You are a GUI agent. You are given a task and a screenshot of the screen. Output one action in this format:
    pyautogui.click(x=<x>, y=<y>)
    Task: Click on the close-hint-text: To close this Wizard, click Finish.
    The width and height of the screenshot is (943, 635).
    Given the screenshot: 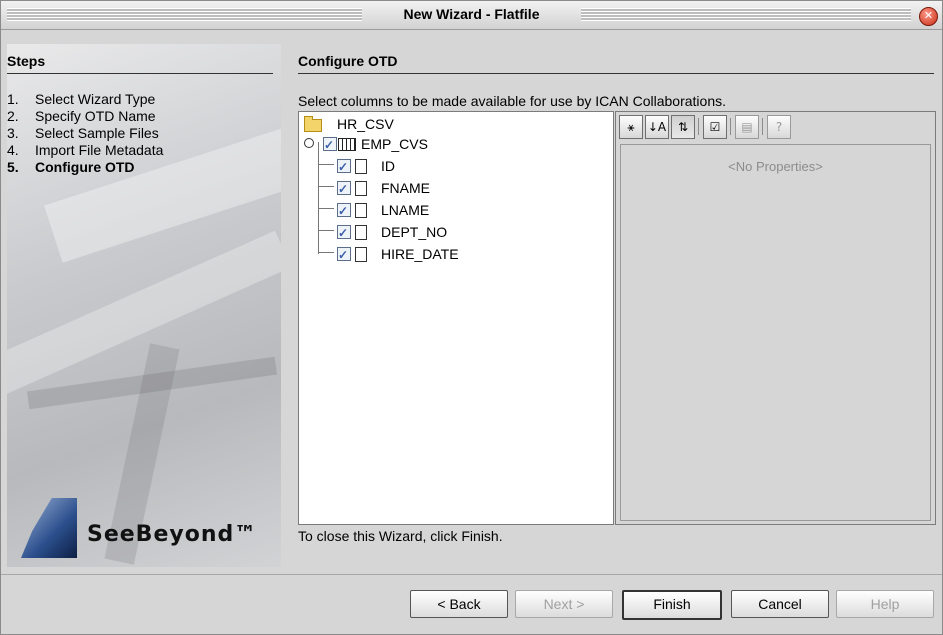 What is the action you would take?
    pyautogui.click(x=400, y=536)
    